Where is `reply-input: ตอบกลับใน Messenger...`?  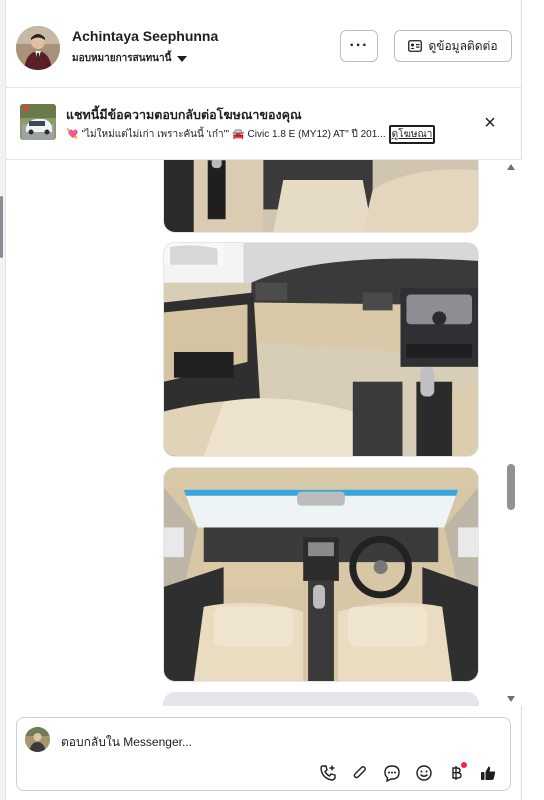
reply-input: ตอบกลับใน Messenger... is located at coordinates (126, 742).